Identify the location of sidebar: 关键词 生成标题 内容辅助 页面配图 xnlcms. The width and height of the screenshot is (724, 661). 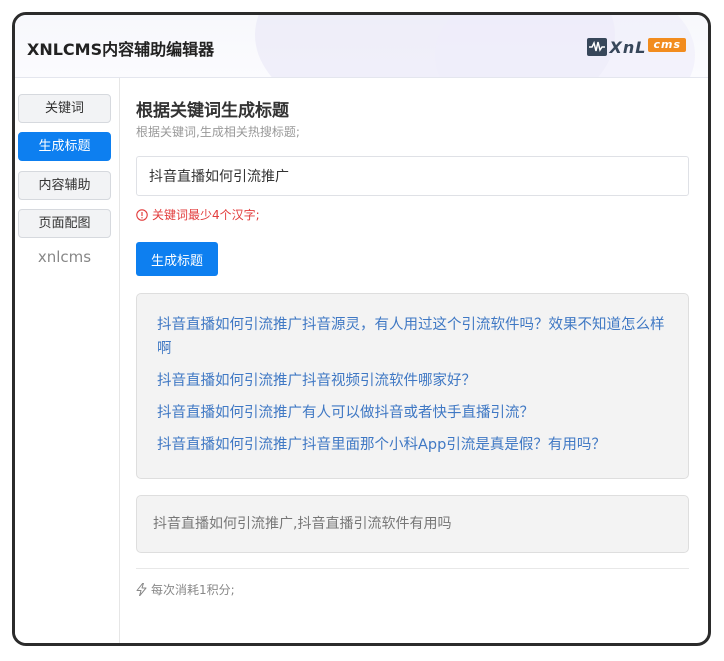
(67, 360).